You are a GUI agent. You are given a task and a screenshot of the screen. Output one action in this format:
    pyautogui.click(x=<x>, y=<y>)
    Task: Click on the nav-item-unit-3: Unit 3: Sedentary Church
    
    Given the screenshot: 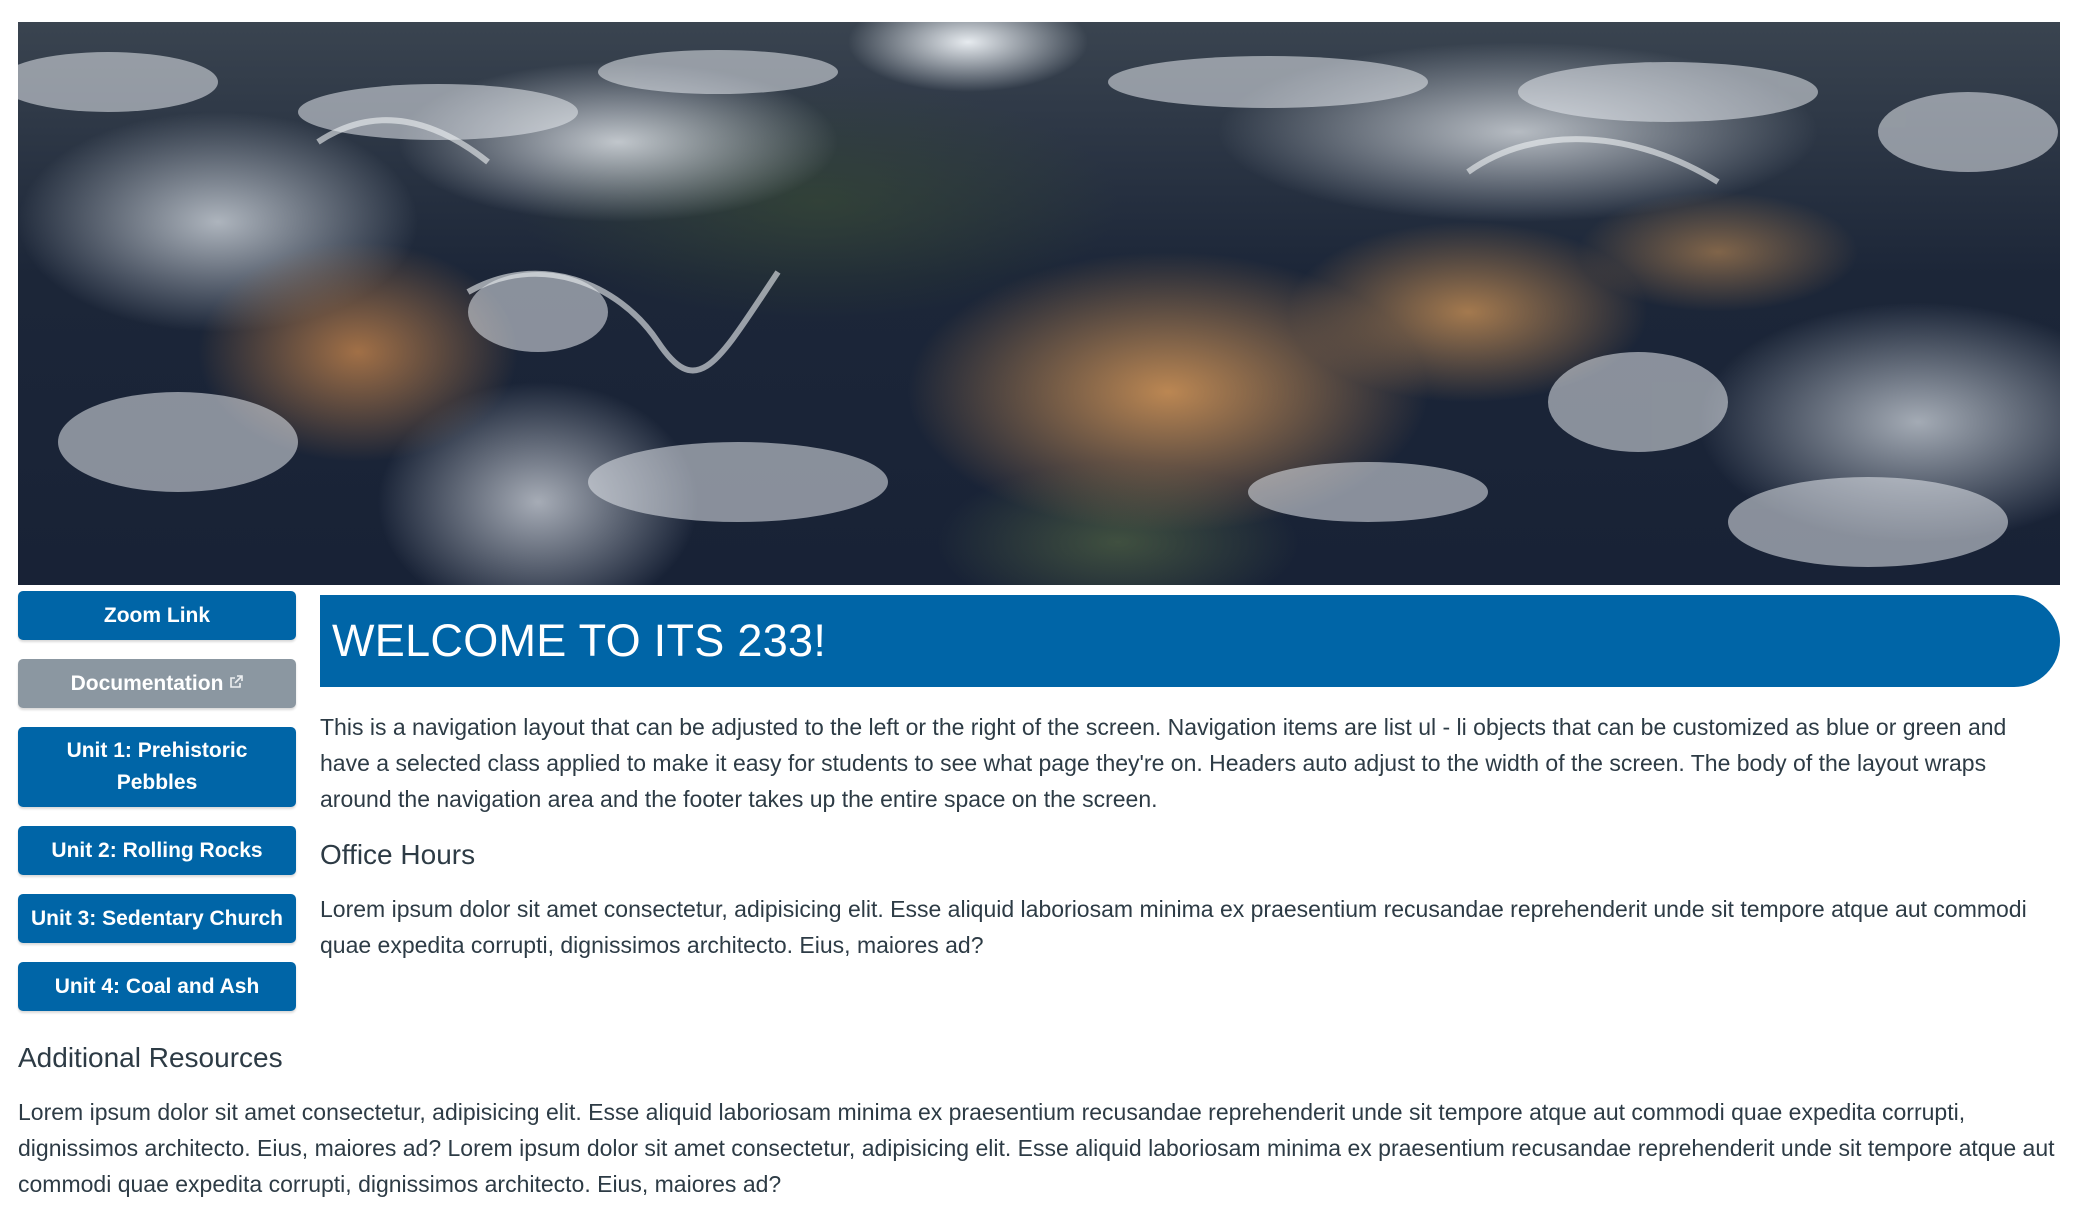 What is the action you would take?
    pyautogui.click(x=157, y=918)
    